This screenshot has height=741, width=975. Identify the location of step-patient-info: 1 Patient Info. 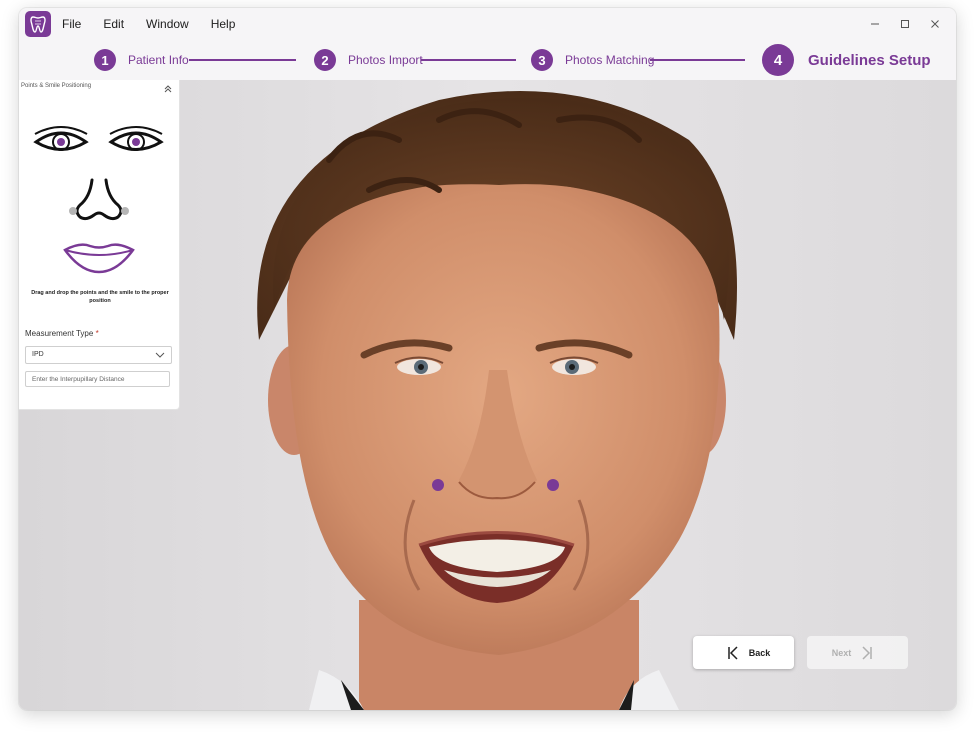
(141, 60).